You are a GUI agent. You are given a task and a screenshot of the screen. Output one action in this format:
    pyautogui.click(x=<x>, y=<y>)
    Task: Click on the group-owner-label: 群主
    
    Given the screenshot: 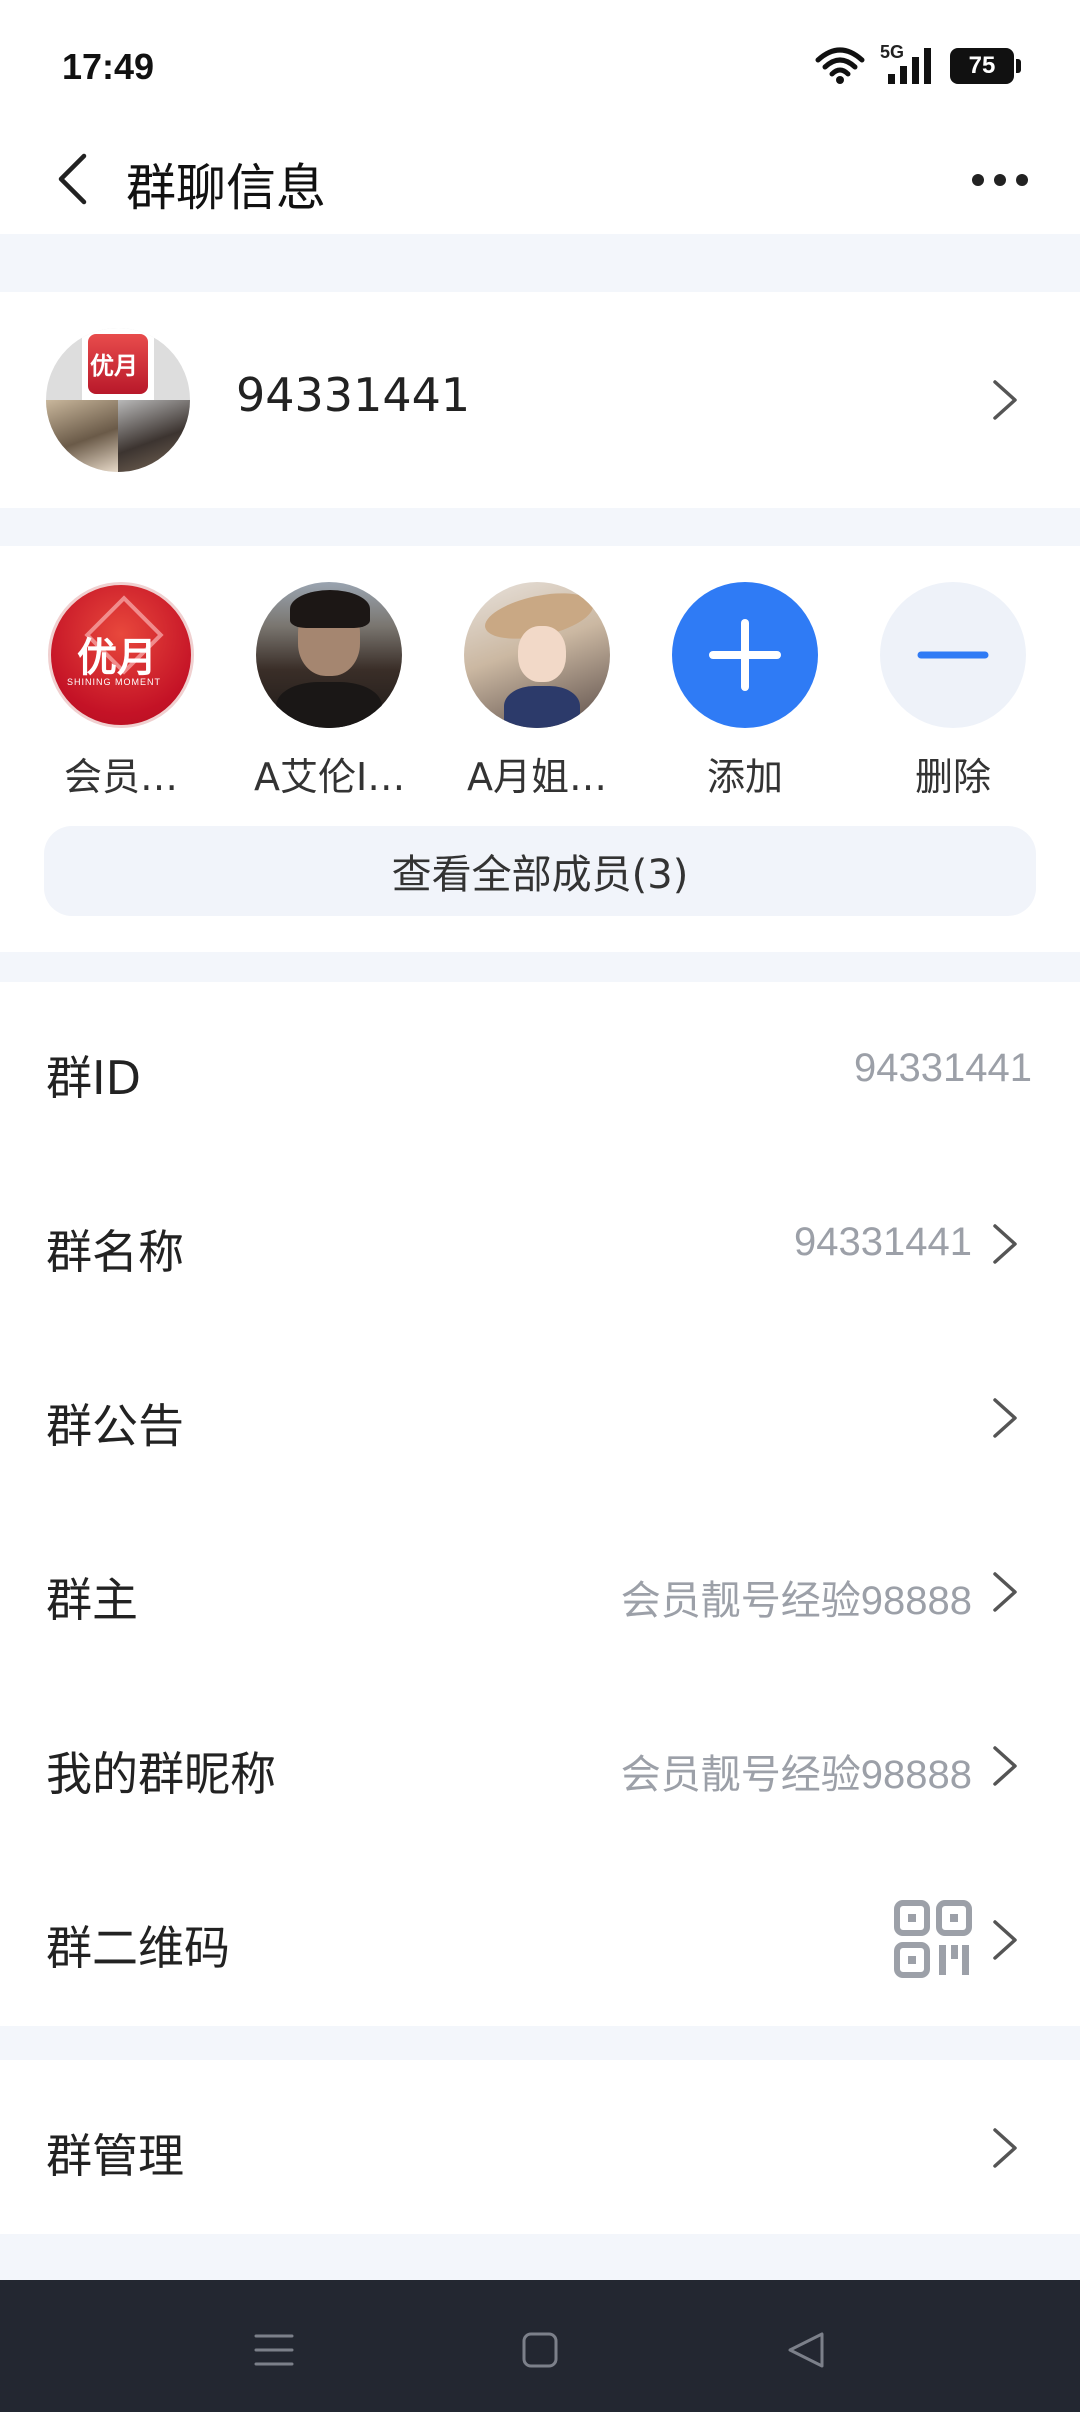 What is the action you would take?
    pyautogui.click(x=92, y=1600)
    